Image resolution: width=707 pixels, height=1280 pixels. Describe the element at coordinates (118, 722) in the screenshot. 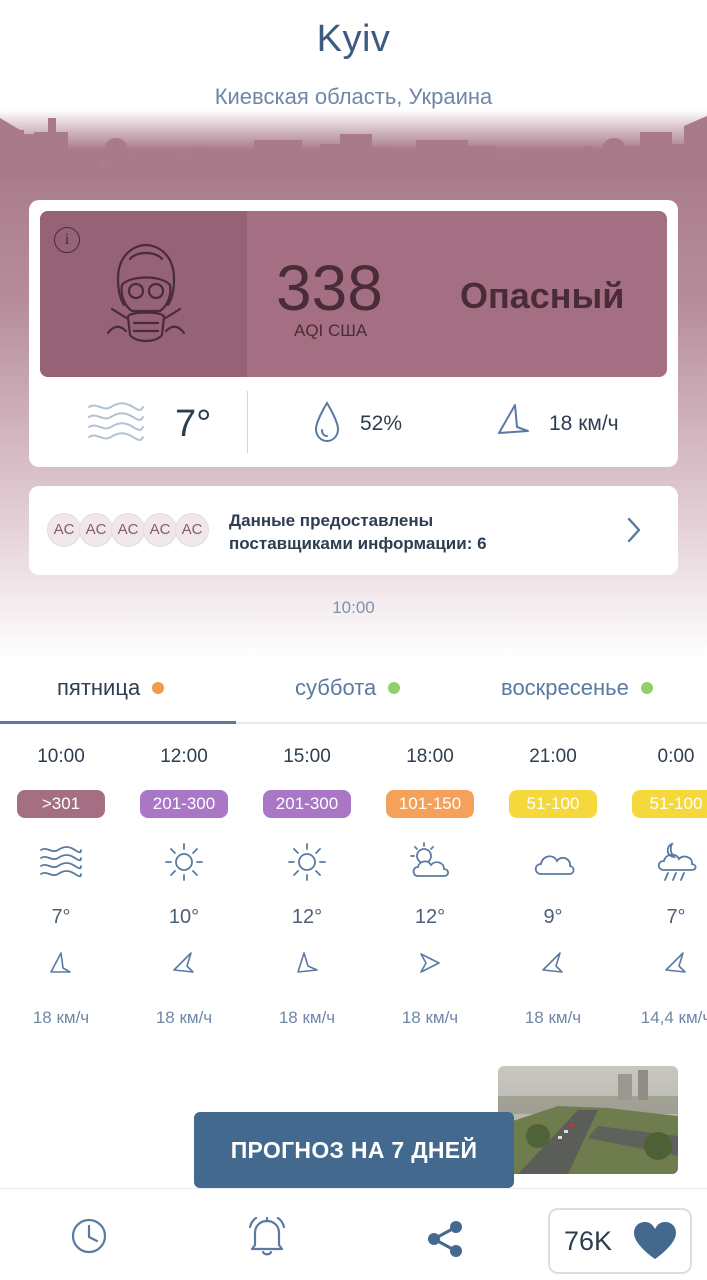

I see `active-tab-indicator` at that location.